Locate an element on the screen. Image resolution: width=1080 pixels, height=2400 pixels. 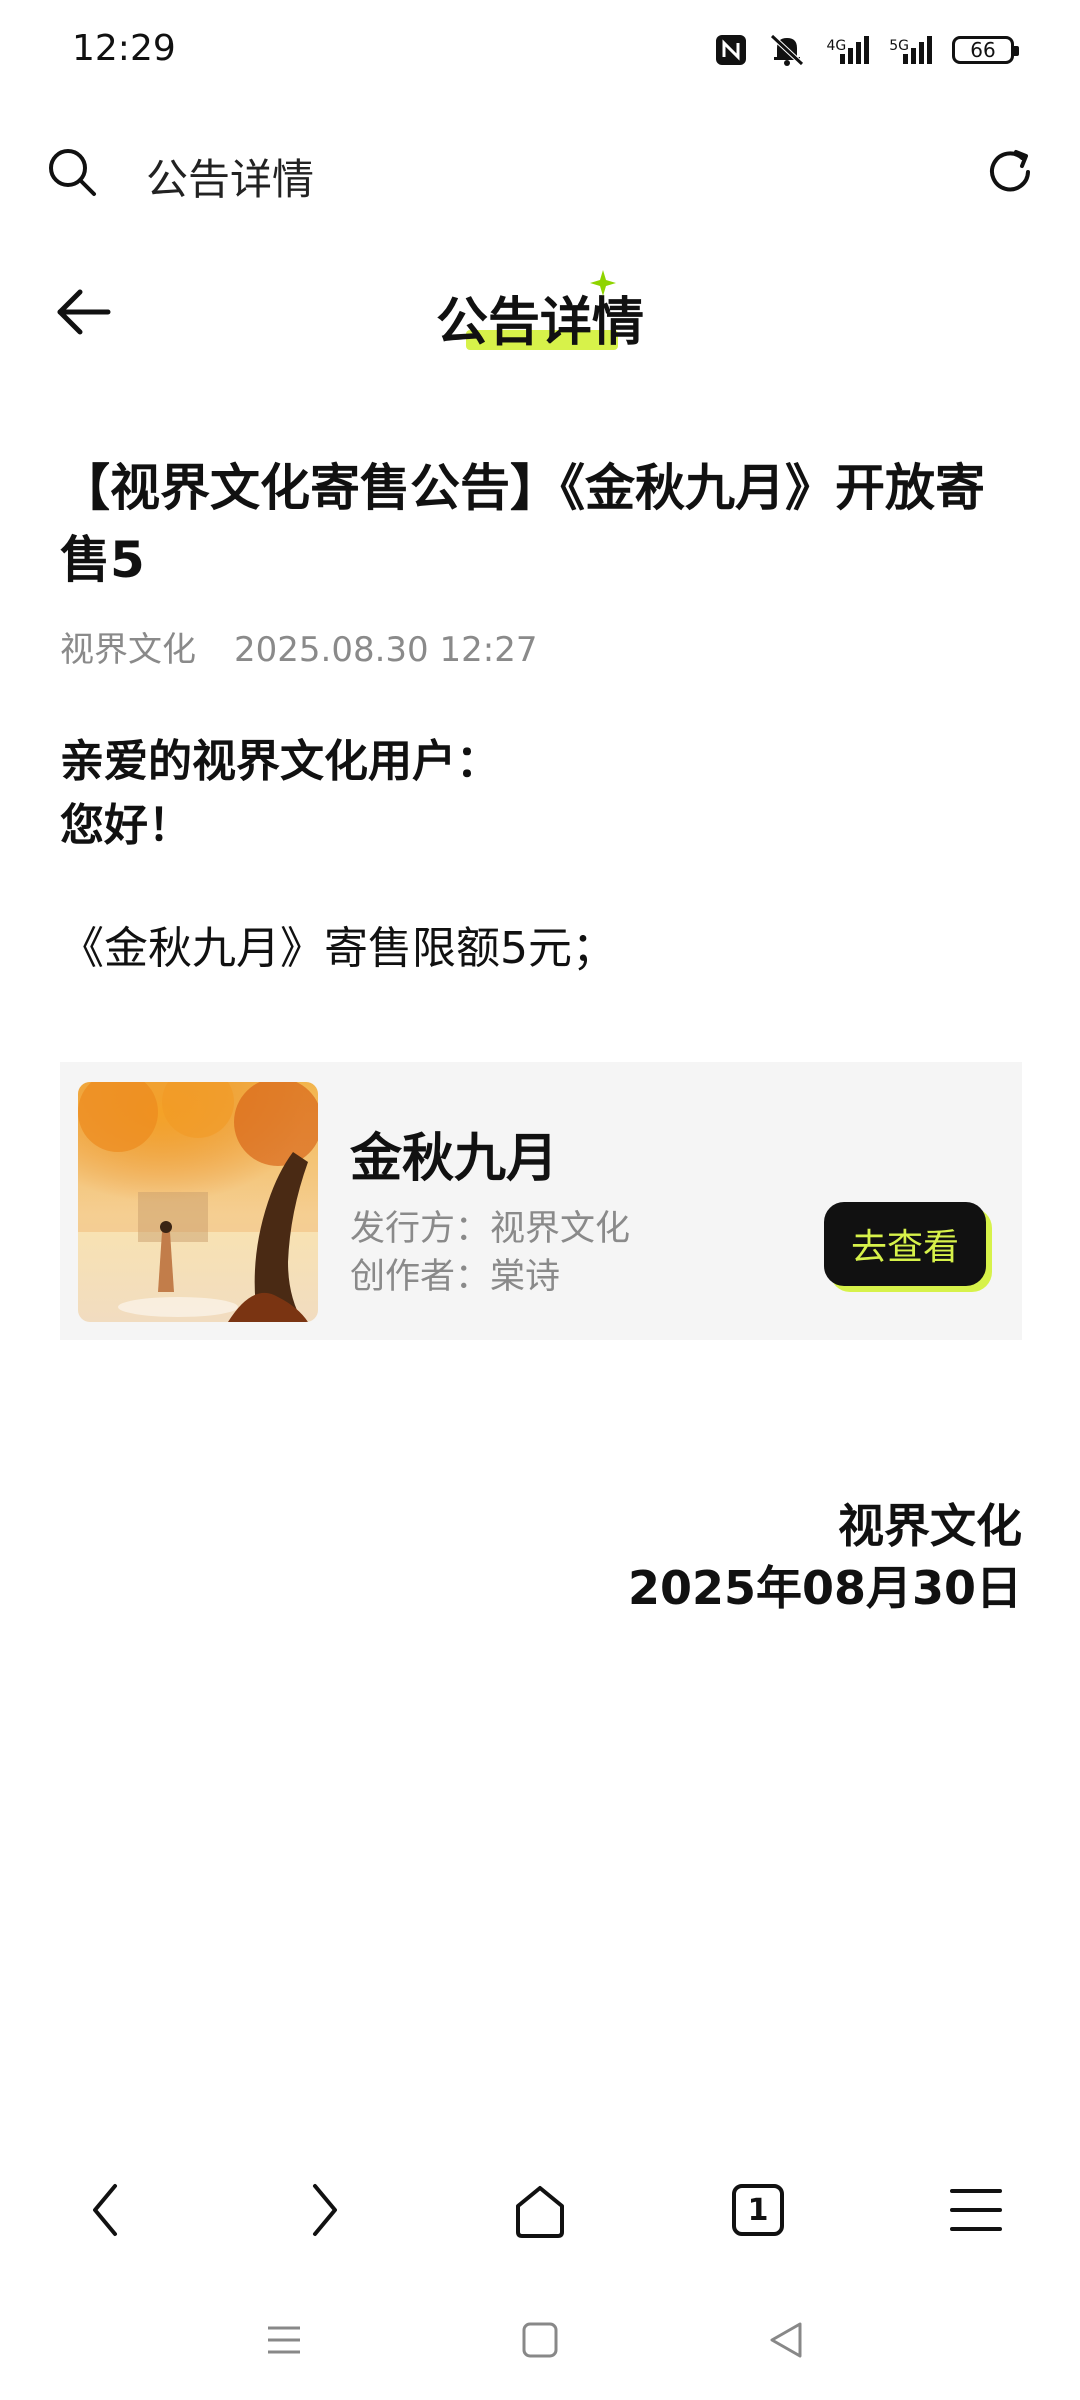
article-publisher: 视界文化 is located at coordinates (128, 650).